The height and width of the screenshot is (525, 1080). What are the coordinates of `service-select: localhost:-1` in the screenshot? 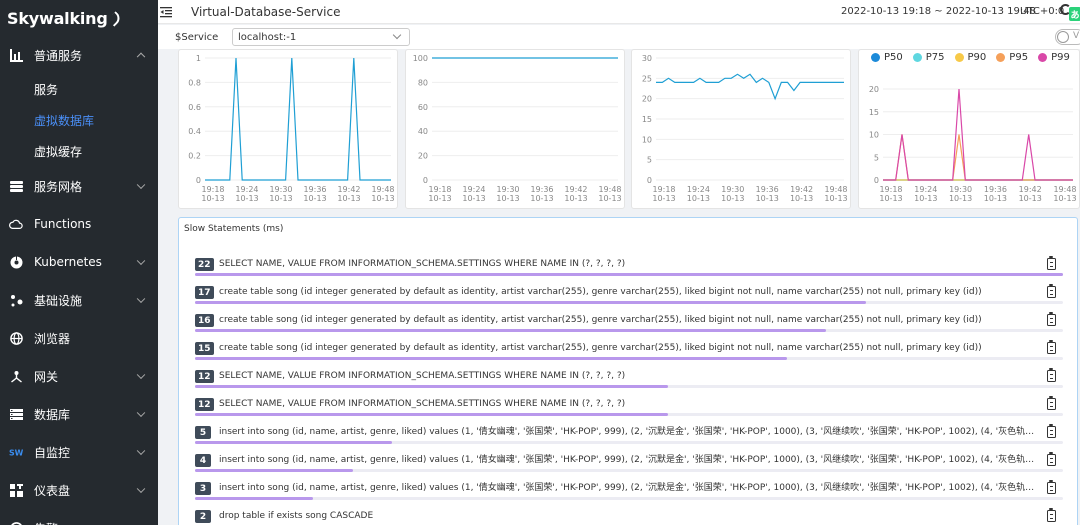 It's located at (321, 37).